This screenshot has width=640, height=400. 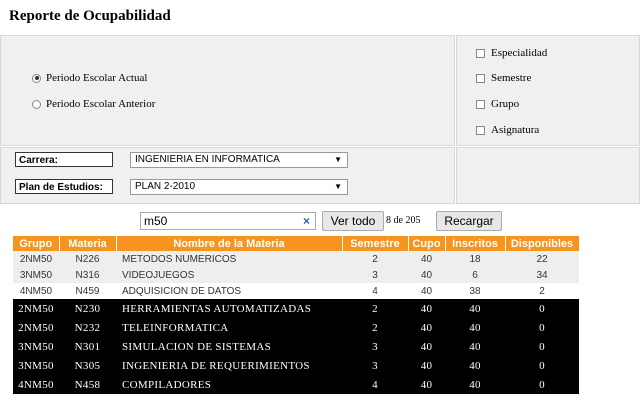 I want to click on plan-label: Plan de Estudios:, so click(x=64, y=186).